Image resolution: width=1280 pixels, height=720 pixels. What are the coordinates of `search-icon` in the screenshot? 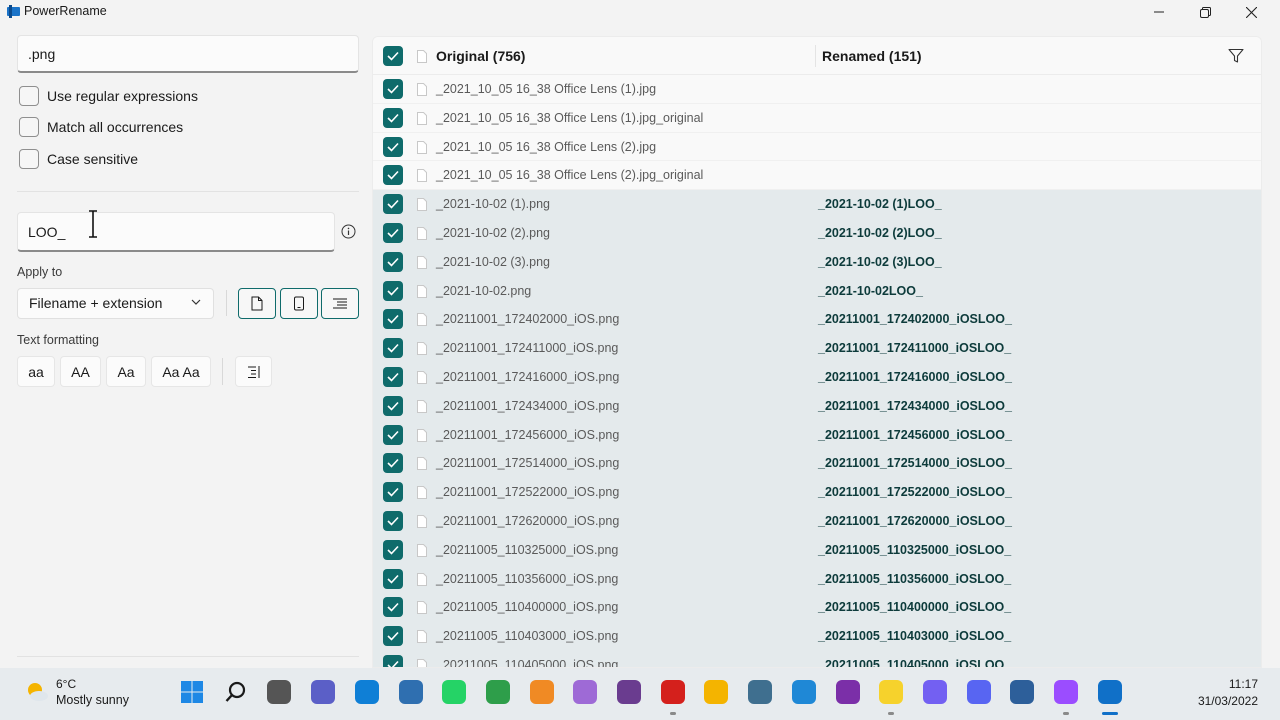 It's located at (236, 692).